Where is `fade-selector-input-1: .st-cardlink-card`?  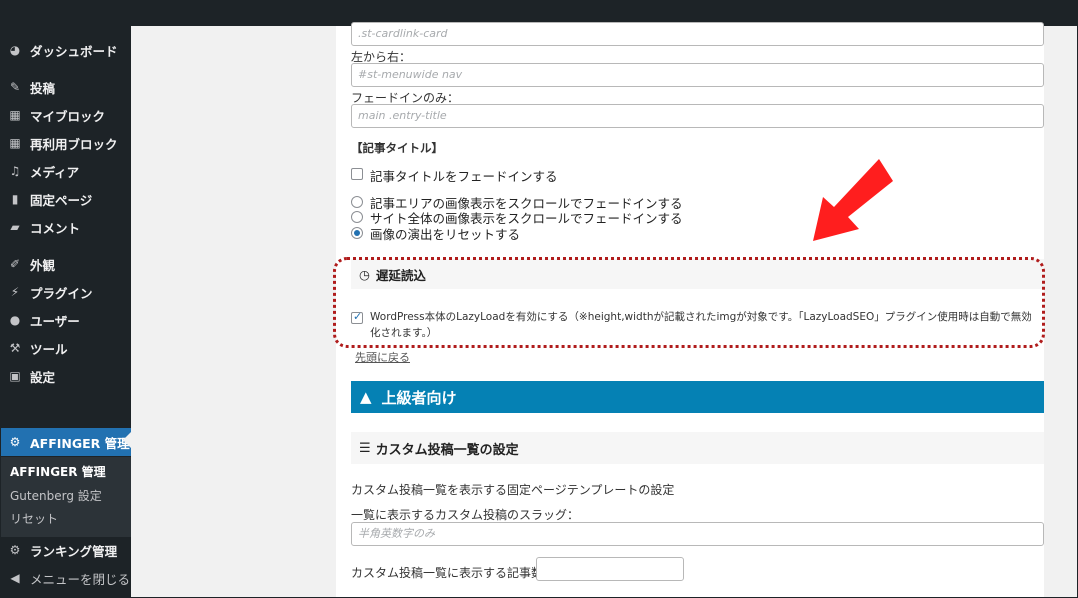
fade-selector-input-1: .st-cardlink-card is located at coordinates (697, 34).